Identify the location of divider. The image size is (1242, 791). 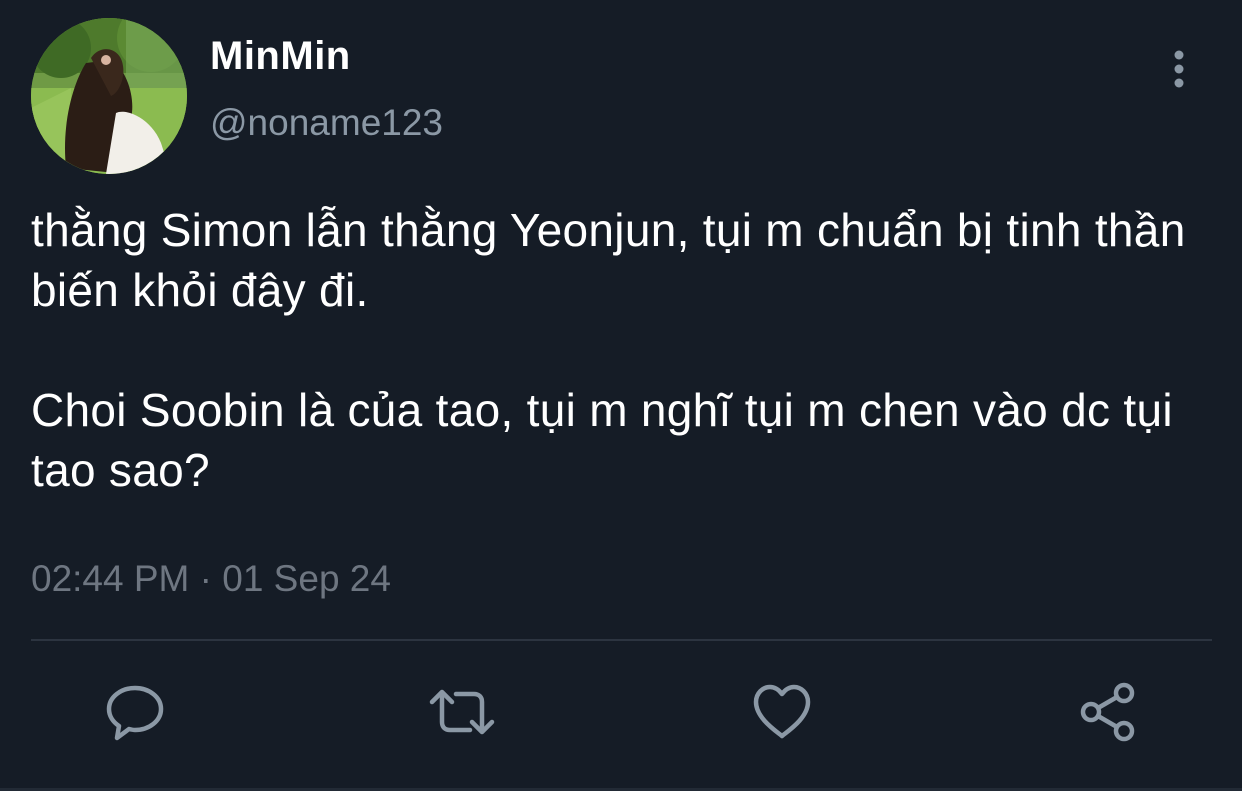
(621, 640).